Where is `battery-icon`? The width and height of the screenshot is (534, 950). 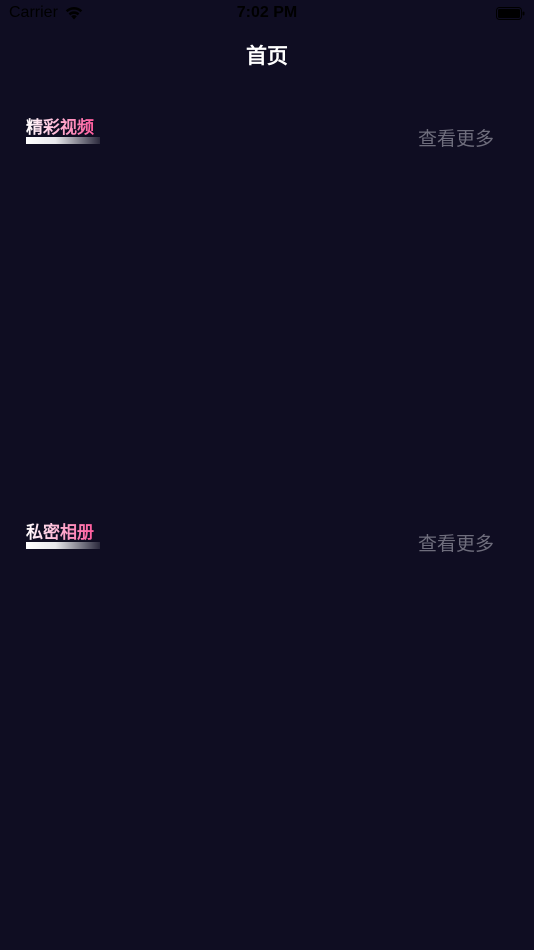 battery-icon is located at coordinates (510, 13).